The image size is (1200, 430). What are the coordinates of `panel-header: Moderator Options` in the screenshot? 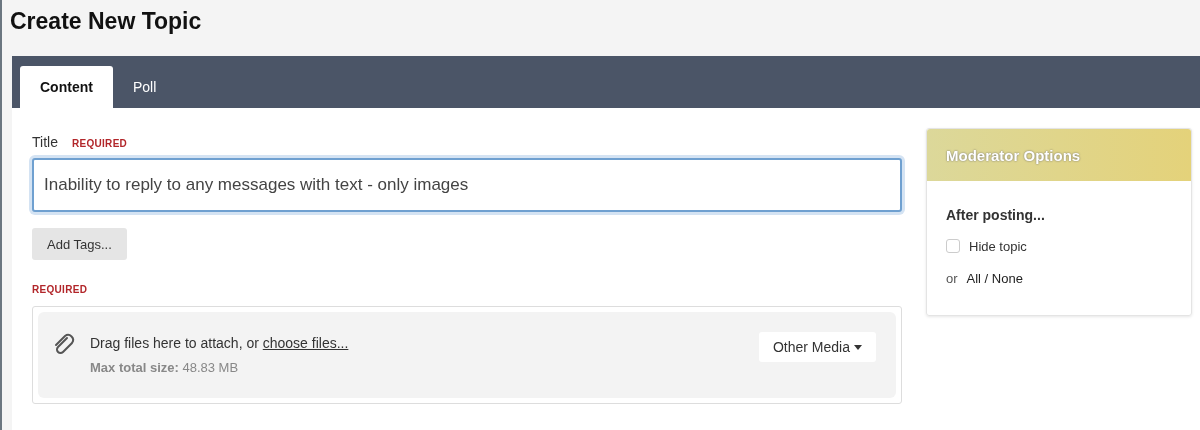 It's located at (1059, 155).